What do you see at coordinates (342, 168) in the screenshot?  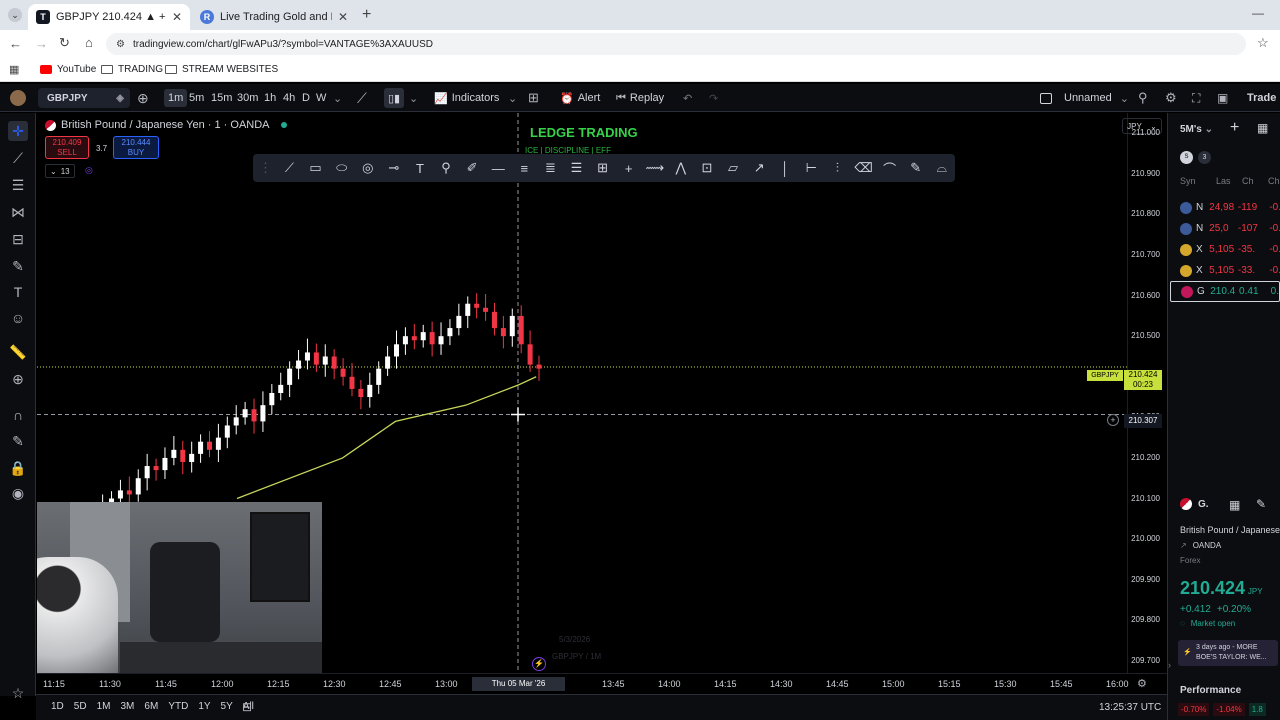 I see `ellipse-tool-icon: ⬭` at bounding box center [342, 168].